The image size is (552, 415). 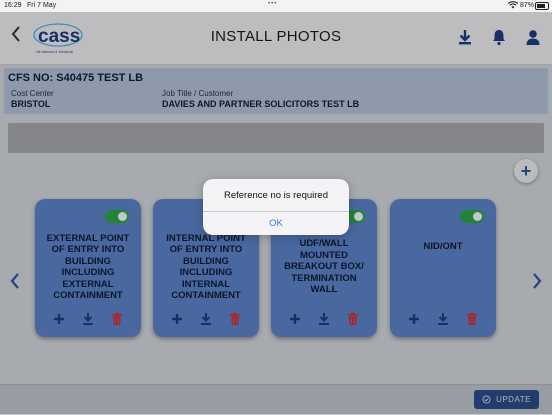 I want to click on status-bar: 16:29 Fri 7 May ••• 87%, so click(x=276, y=6).